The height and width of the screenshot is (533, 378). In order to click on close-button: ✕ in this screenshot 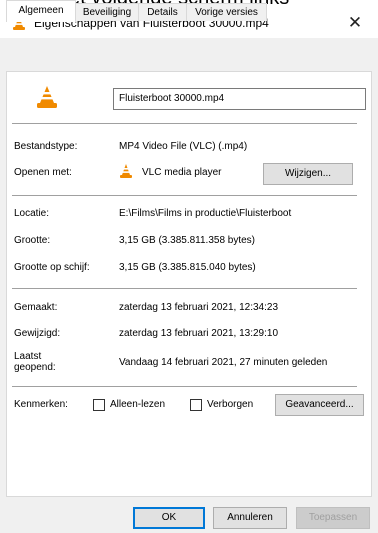, I will do `click(355, 23)`.